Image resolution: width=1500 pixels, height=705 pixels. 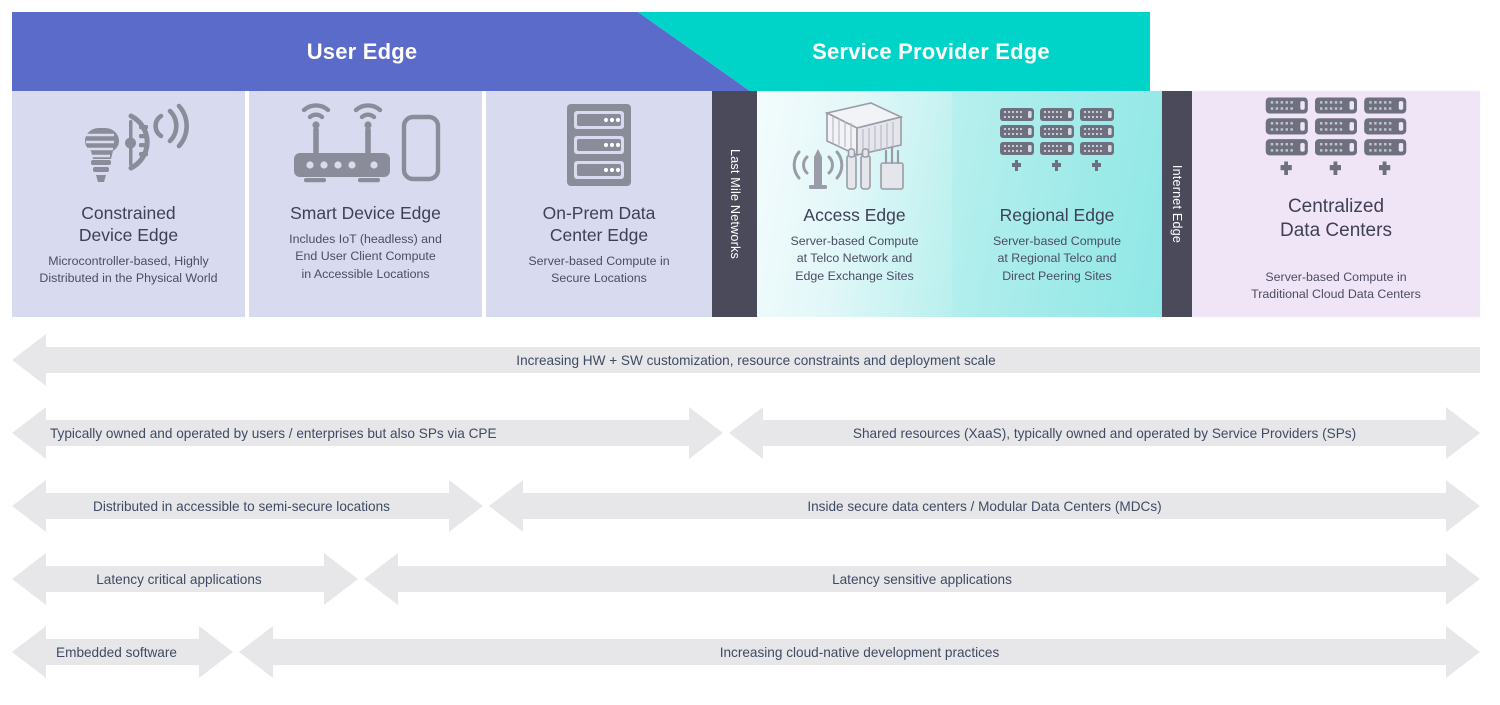 What do you see at coordinates (1057, 215) in the screenshot?
I see `column-title: Regional Edge` at bounding box center [1057, 215].